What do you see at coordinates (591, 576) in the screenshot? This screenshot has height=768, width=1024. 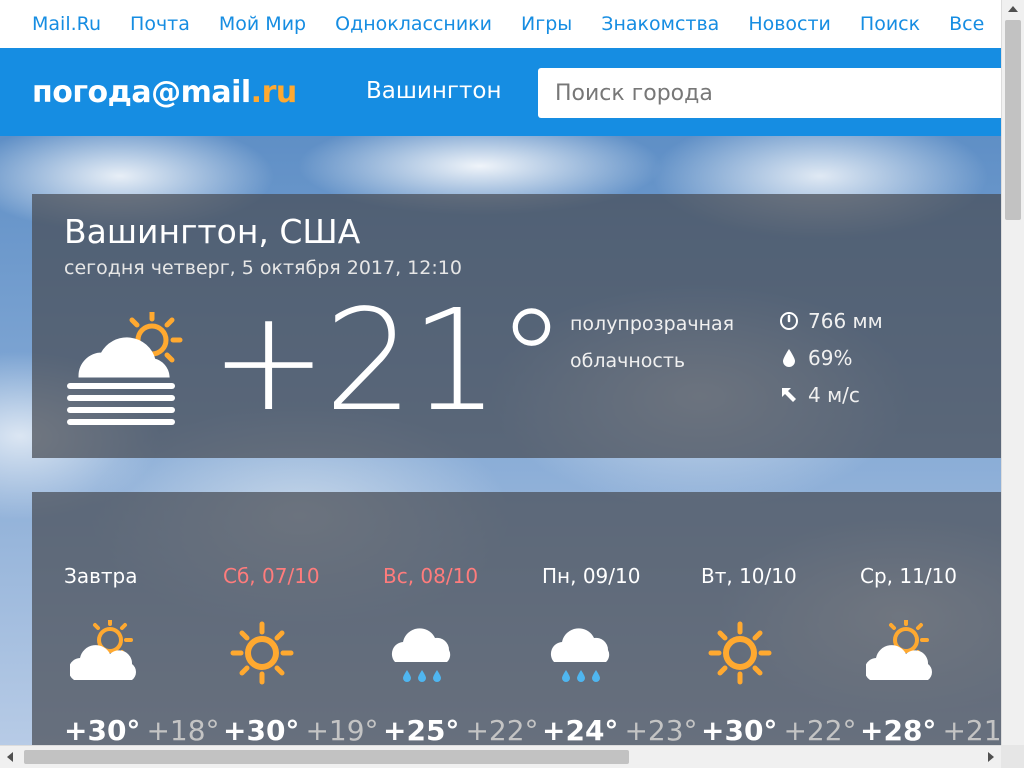 I see `forecast-day-name: Пн, 09/10` at bounding box center [591, 576].